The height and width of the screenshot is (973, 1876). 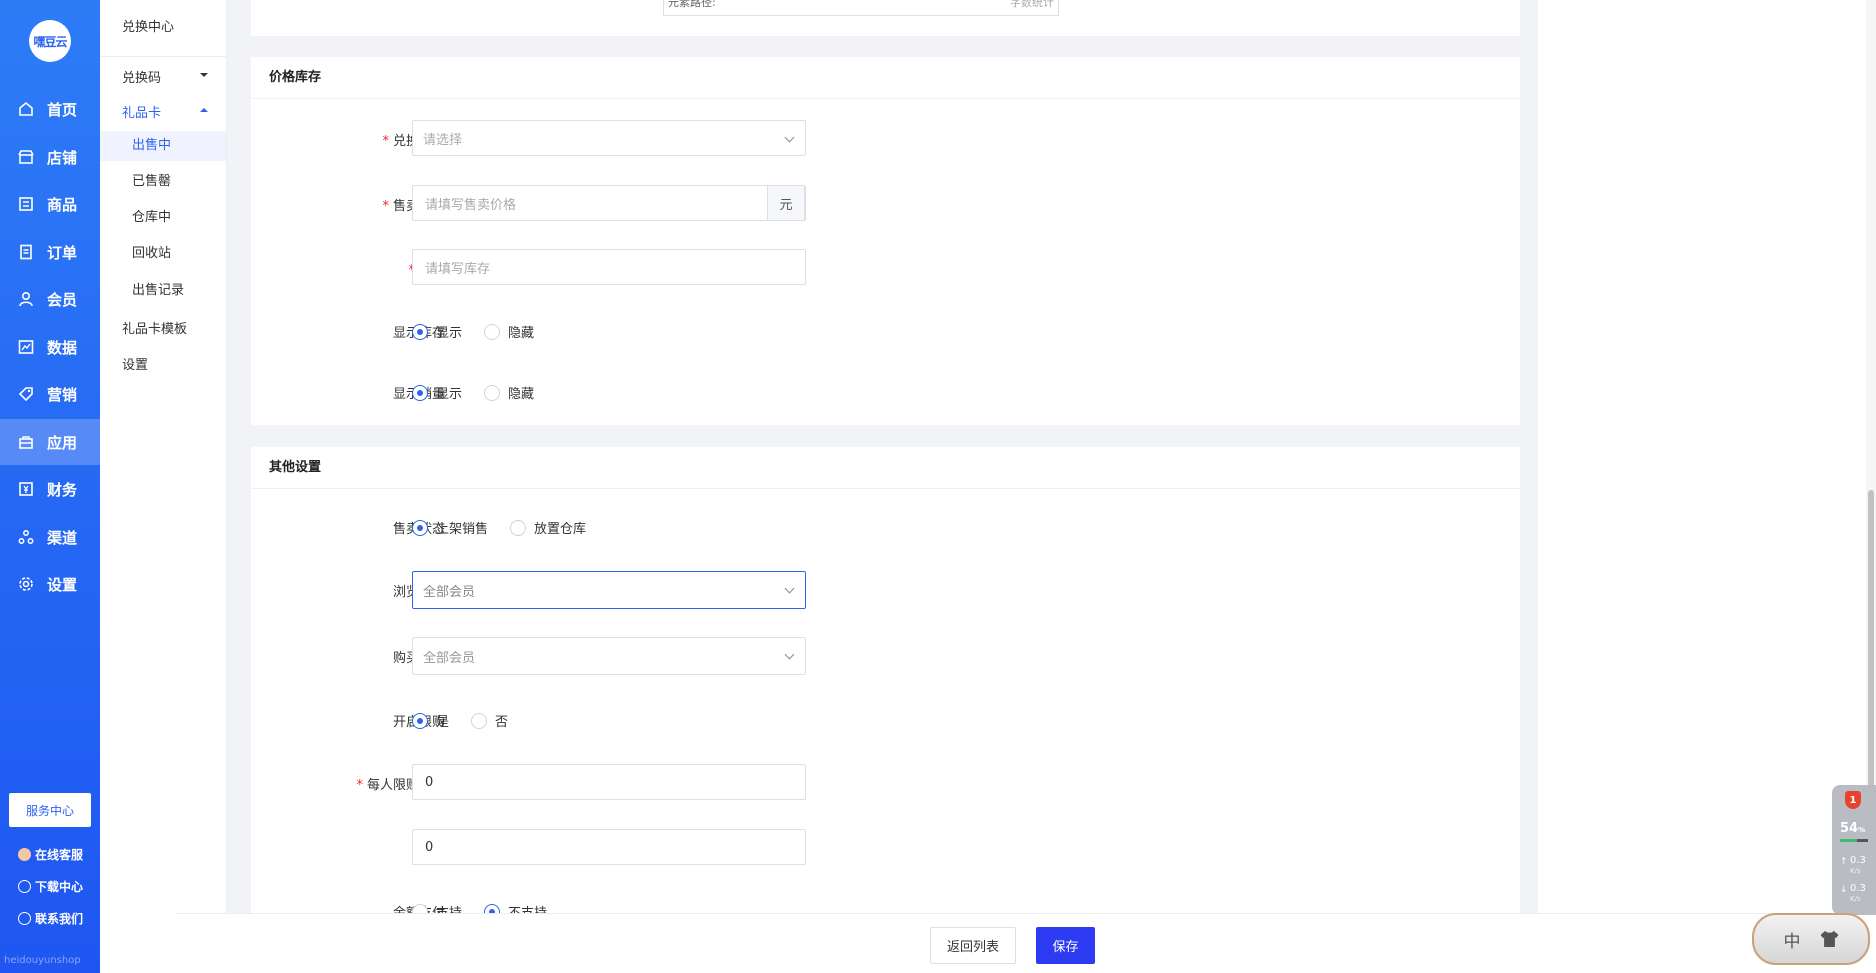 I want to click on nav-item-home: 首页, so click(x=50, y=109).